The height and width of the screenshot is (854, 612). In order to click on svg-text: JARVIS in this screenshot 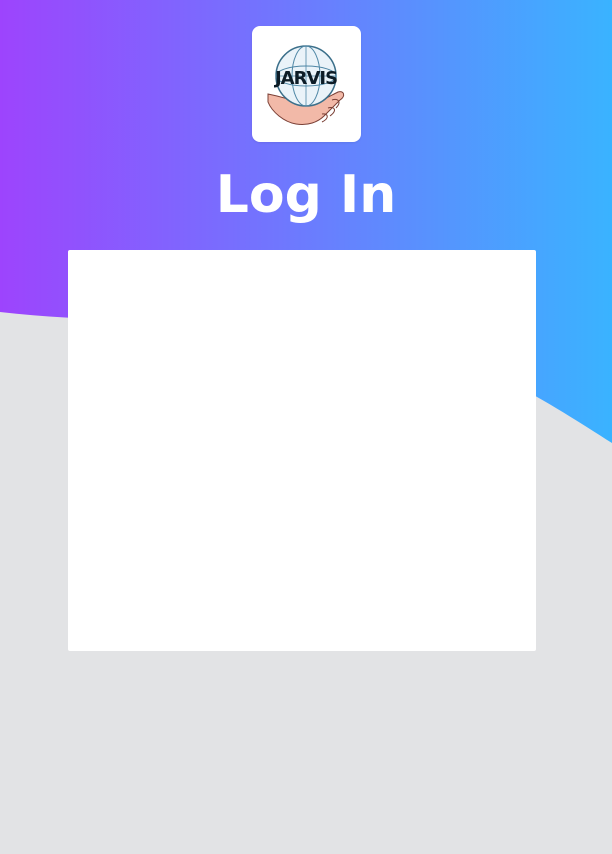, I will do `click(305, 78)`.